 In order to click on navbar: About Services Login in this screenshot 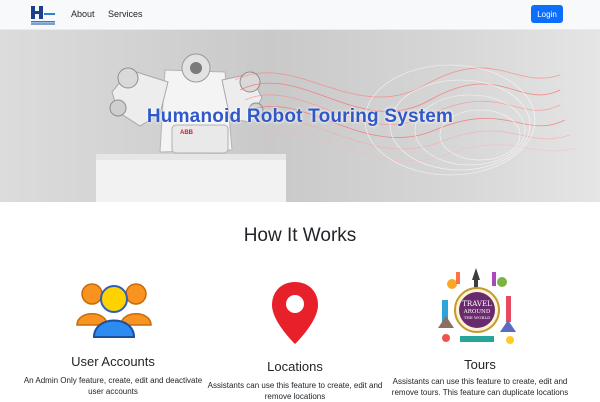, I will do `click(300, 15)`.